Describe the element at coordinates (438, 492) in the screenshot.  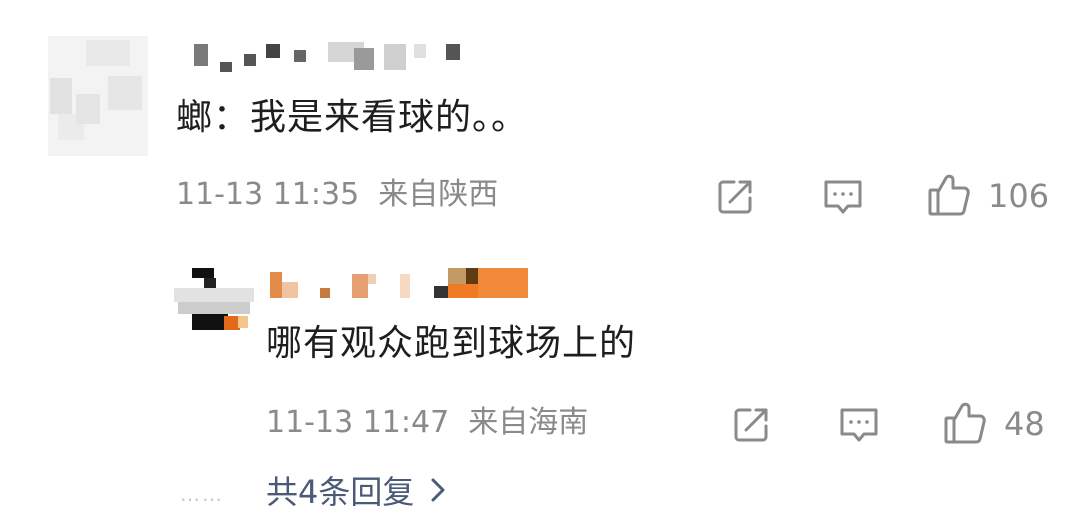
I see `chevron-right-icon` at that location.